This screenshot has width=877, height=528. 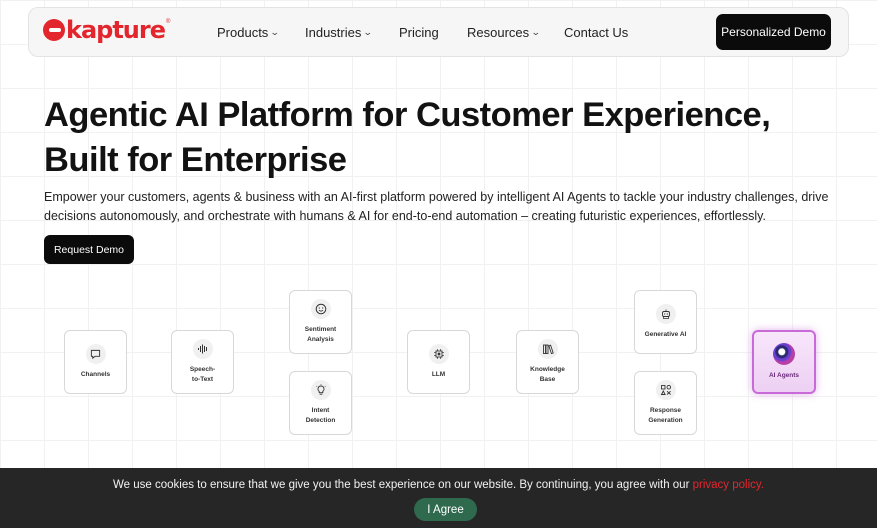 What do you see at coordinates (773, 32) in the screenshot?
I see `personalized-demo-button: Personalized Demo` at bounding box center [773, 32].